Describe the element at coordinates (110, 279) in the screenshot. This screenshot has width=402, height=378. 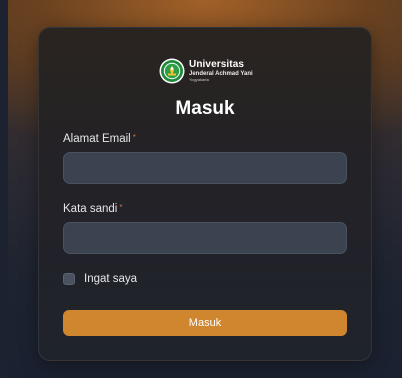
I see `remember-me-label: Ingat saya` at that location.